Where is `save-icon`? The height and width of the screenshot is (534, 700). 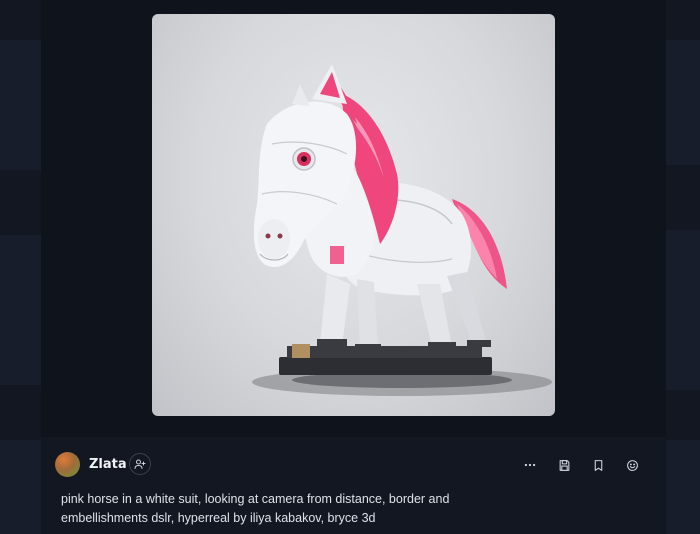 save-icon is located at coordinates (564, 465).